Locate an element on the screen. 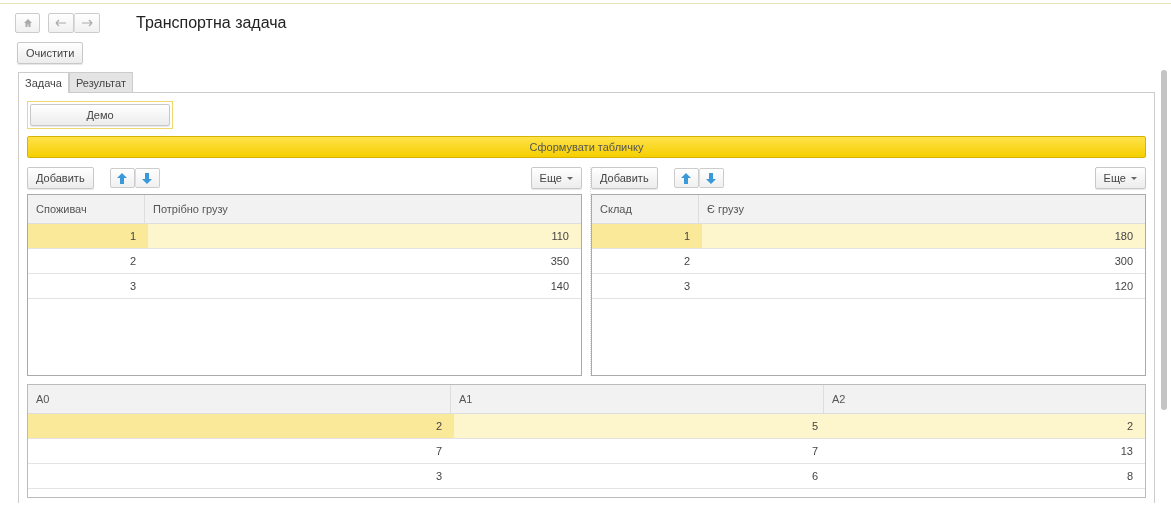 The height and width of the screenshot is (524, 1171). table-row: 2 350 is located at coordinates (304, 261).